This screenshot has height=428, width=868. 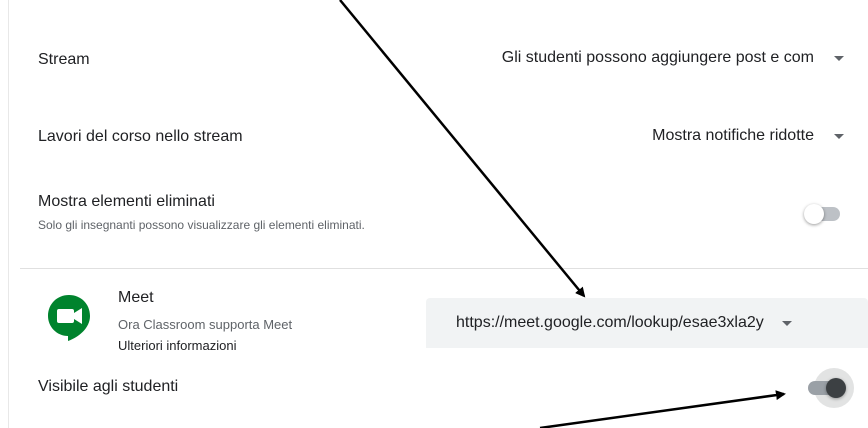 I want to click on meet-title: Meet, so click(x=136, y=297).